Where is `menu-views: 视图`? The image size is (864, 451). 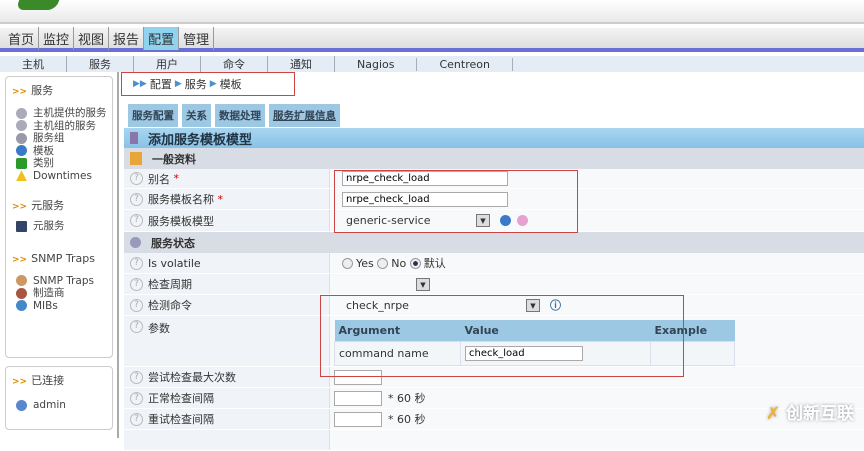
menu-views: 视图 is located at coordinates (92, 38).